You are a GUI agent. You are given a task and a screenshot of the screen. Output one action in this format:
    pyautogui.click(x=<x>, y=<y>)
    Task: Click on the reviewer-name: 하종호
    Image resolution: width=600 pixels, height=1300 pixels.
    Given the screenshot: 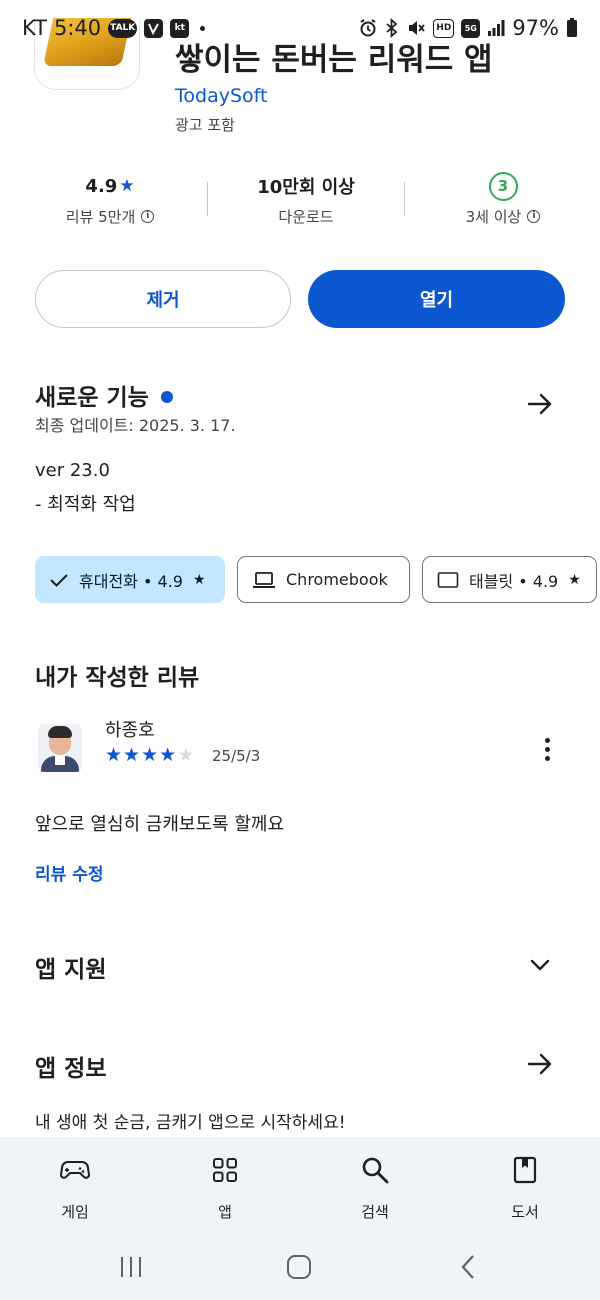 What is the action you would take?
    pyautogui.click(x=130, y=730)
    